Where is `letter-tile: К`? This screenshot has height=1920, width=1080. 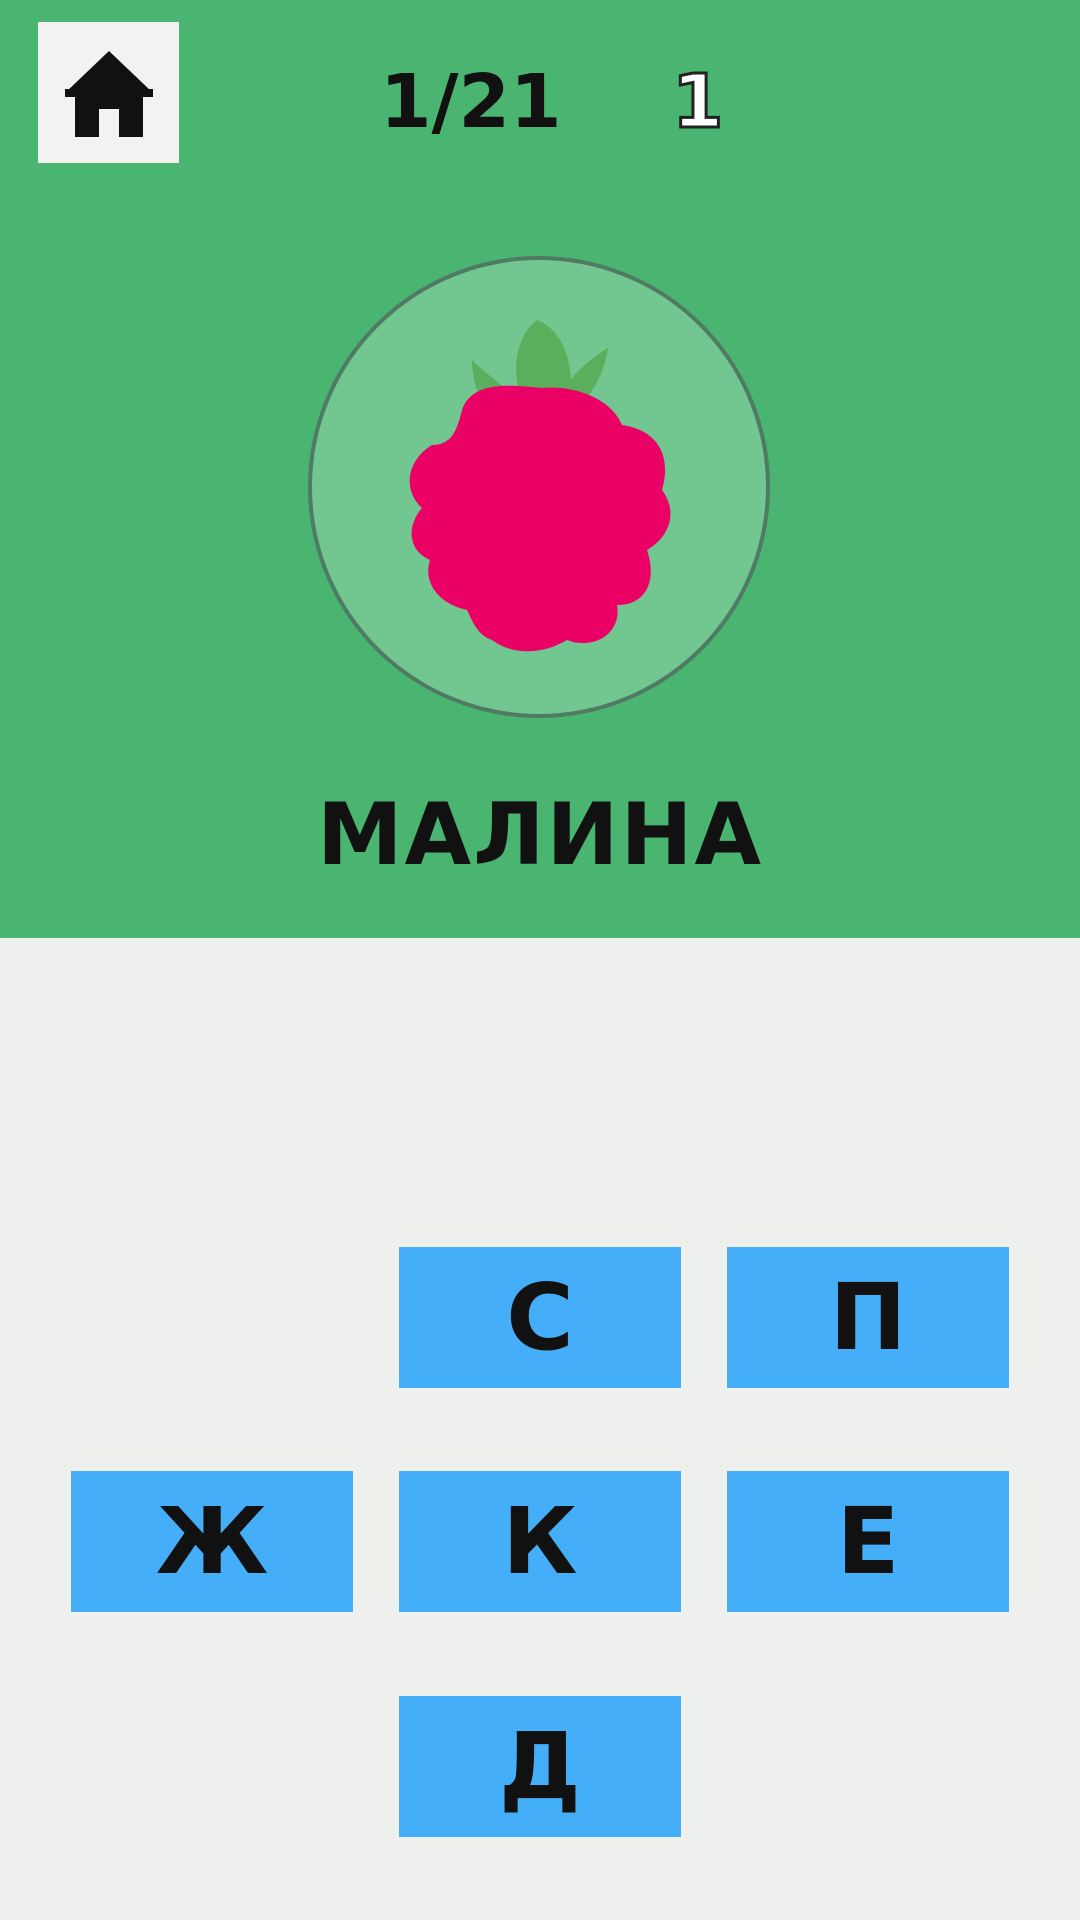 letter-tile: К is located at coordinates (540, 1541).